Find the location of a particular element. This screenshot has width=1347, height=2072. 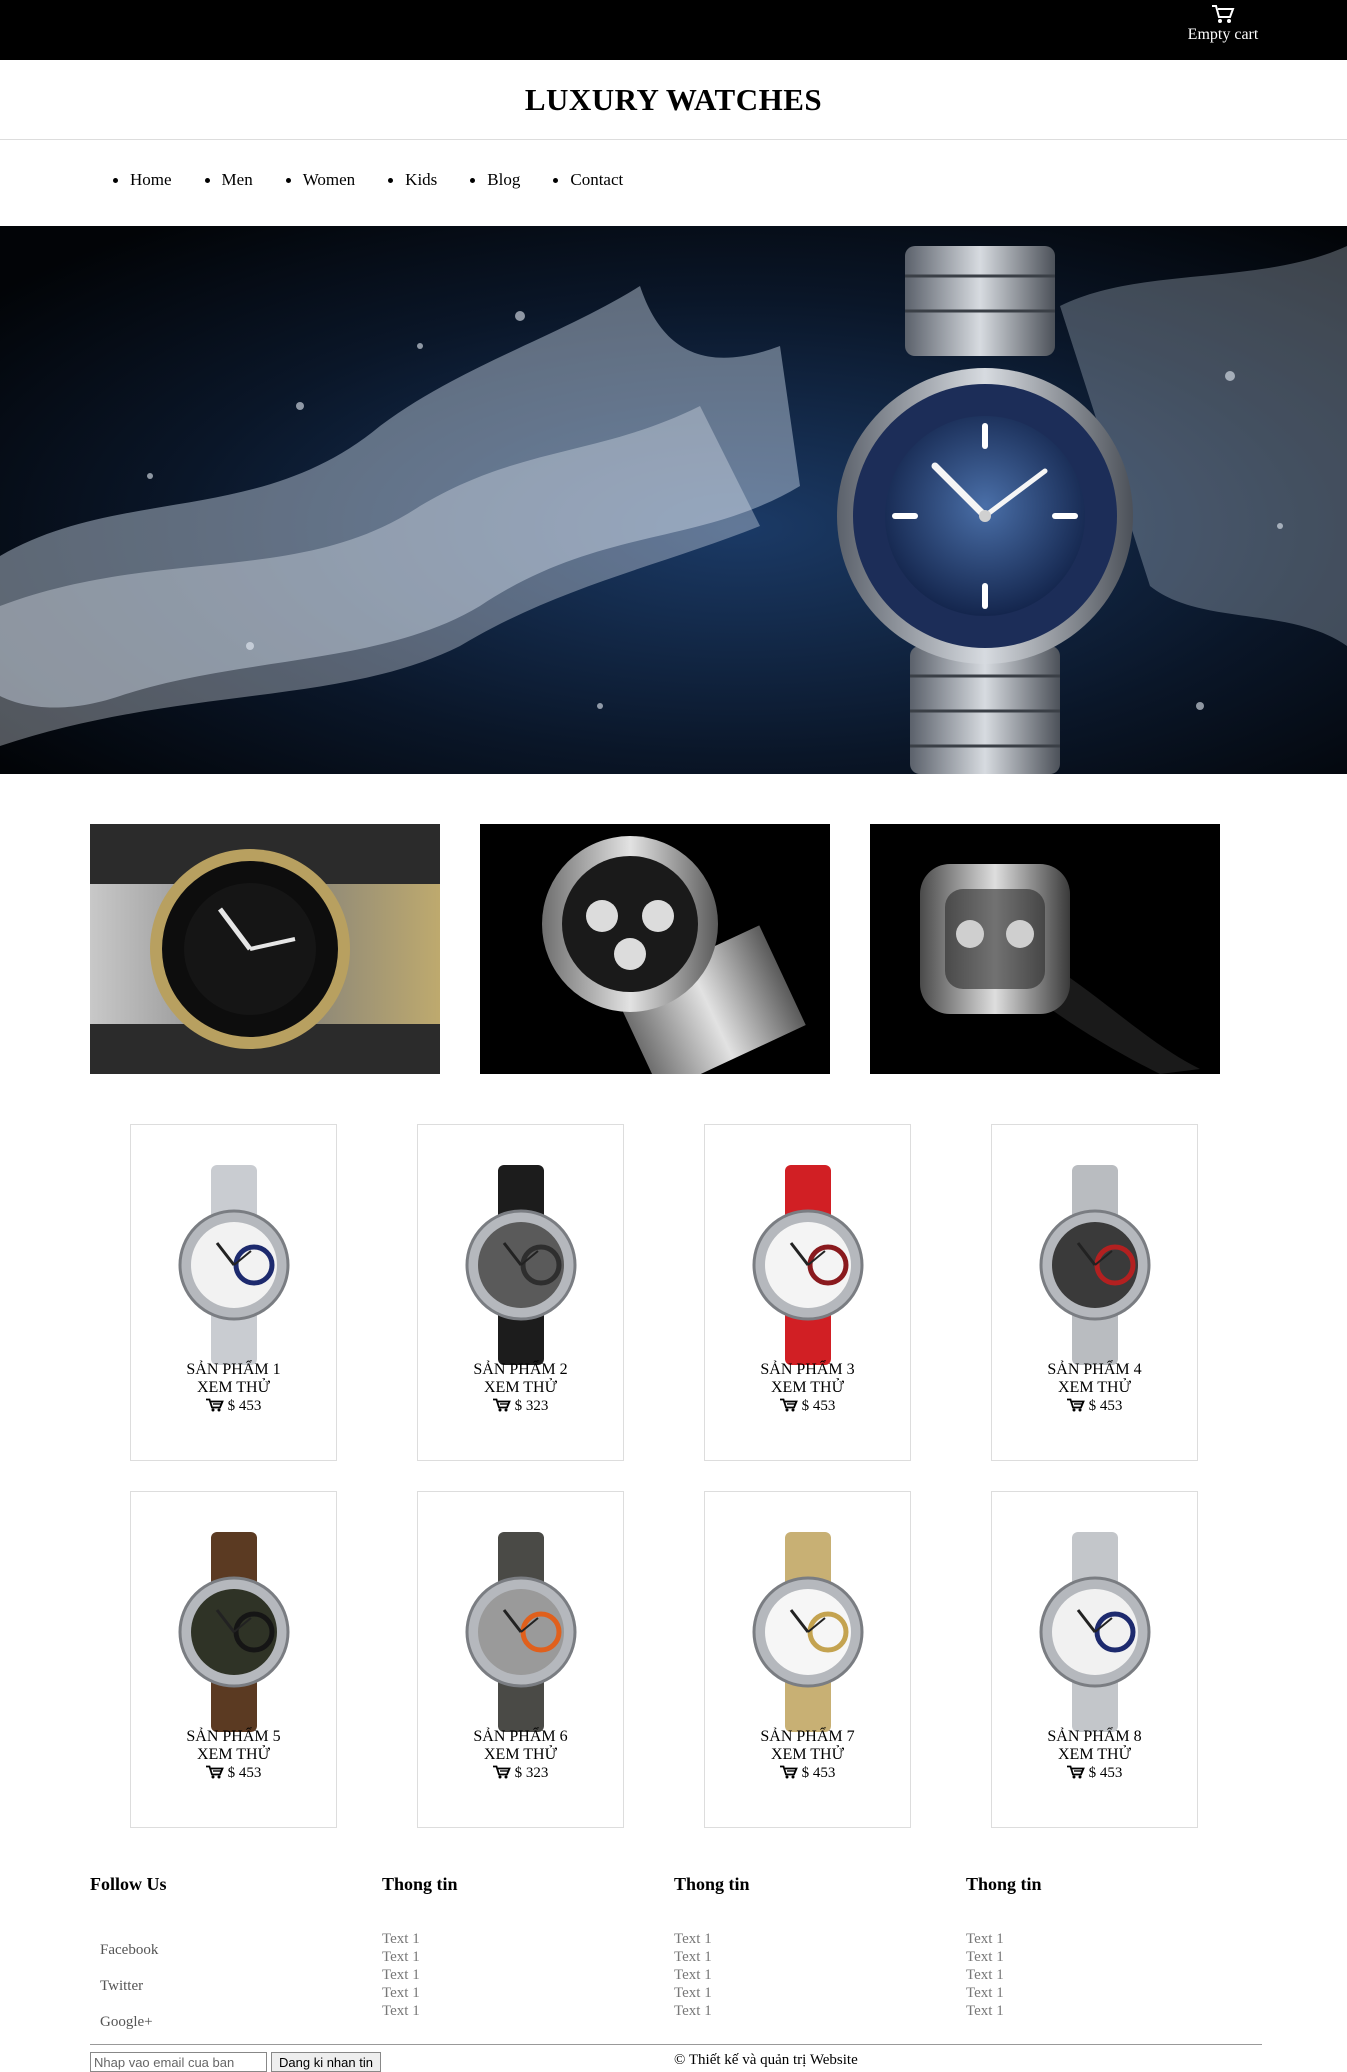

product-card: SẢN PHẨM 8 XEM THỬ $ 453 is located at coordinates (1094, 1659).